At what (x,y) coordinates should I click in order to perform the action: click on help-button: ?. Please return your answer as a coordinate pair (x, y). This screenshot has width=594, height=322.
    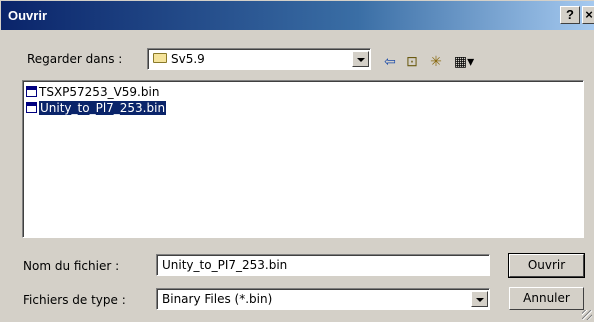
    Looking at the image, I should click on (570, 15).